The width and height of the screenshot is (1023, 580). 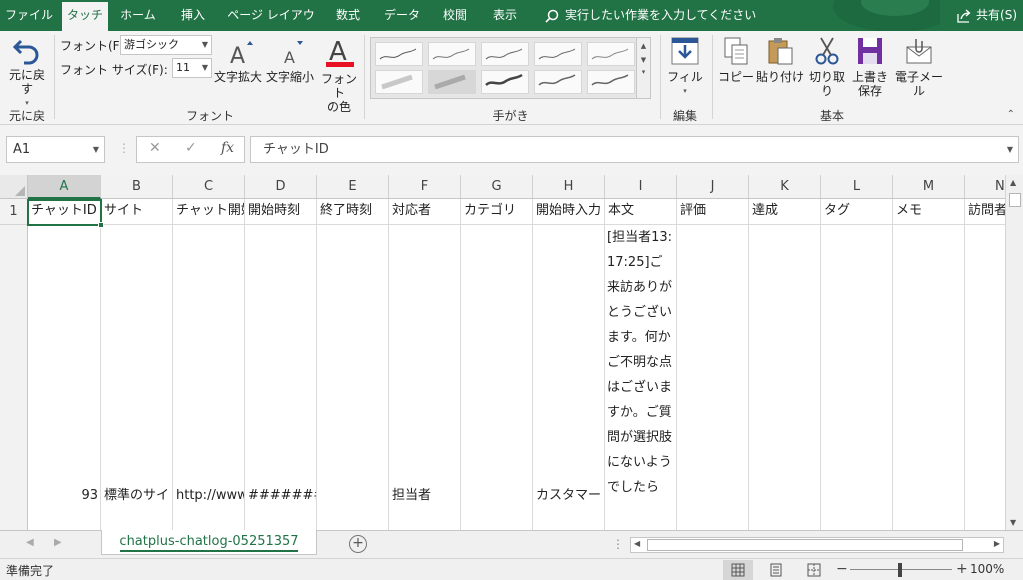 What do you see at coordinates (1014, 352) in the screenshot?
I see `vertical-scrollbar: ▲ ▼` at bounding box center [1014, 352].